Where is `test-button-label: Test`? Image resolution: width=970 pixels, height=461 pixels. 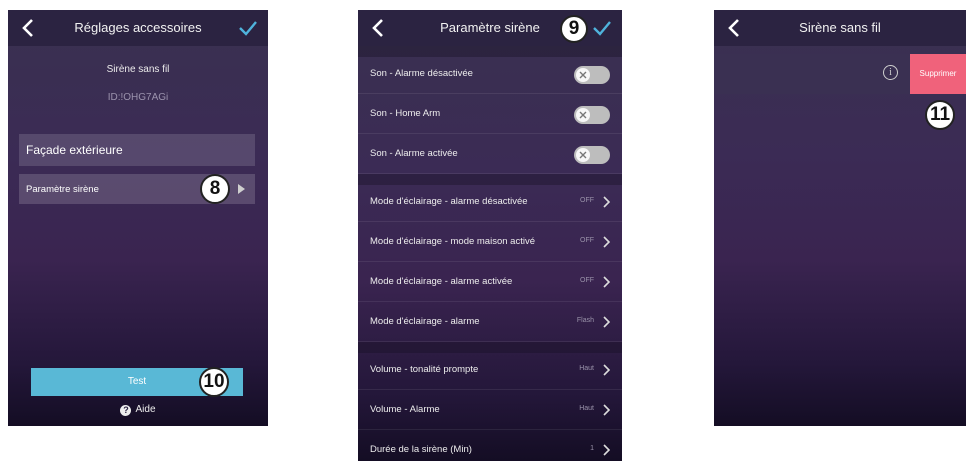
test-button-label: Test is located at coordinates (137, 381).